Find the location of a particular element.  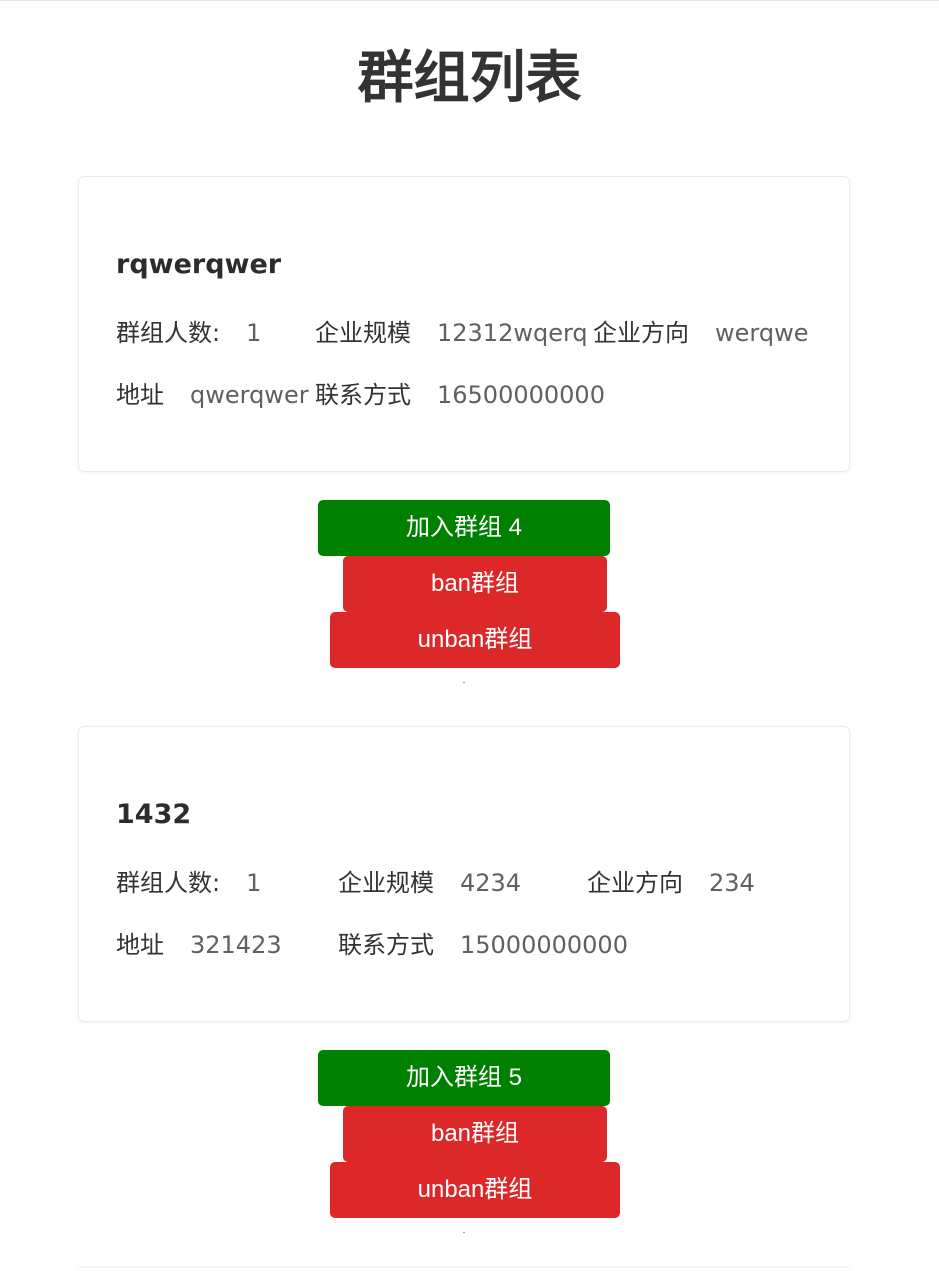

enterprise-scale-field: 企业规模 12312wqerq is located at coordinates (451, 333).